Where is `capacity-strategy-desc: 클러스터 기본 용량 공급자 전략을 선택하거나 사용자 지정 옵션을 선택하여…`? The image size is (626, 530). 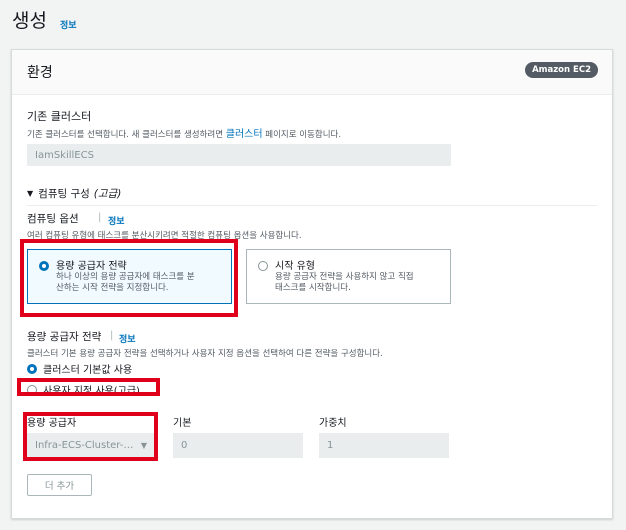
capacity-strategy-desc: 클러스터 기본 용량 공급자 전략을 선택하거나 사용자 지정 옵션을 선택하여… is located at coordinates (205, 354).